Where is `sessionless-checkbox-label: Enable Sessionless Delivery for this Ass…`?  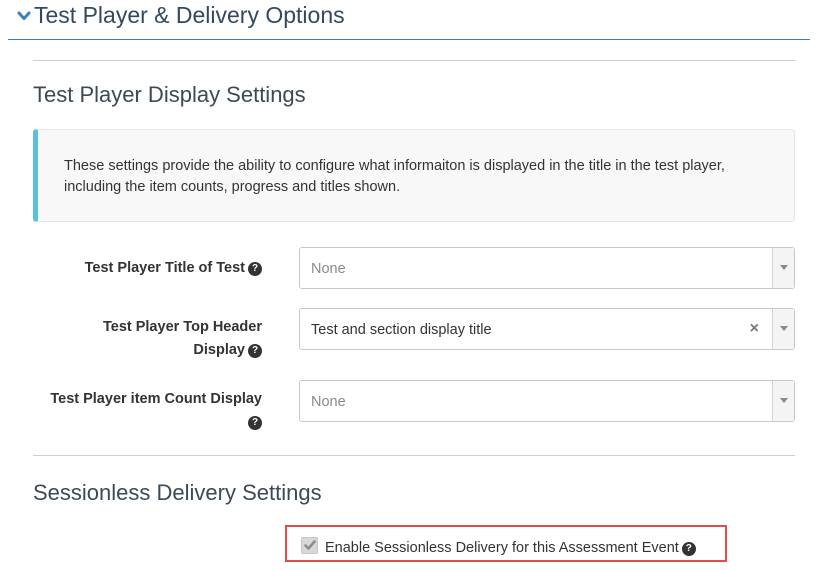 sessionless-checkbox-label: Enable Sessionless Delivery for this Ass… is located at coordinates (510, 548).